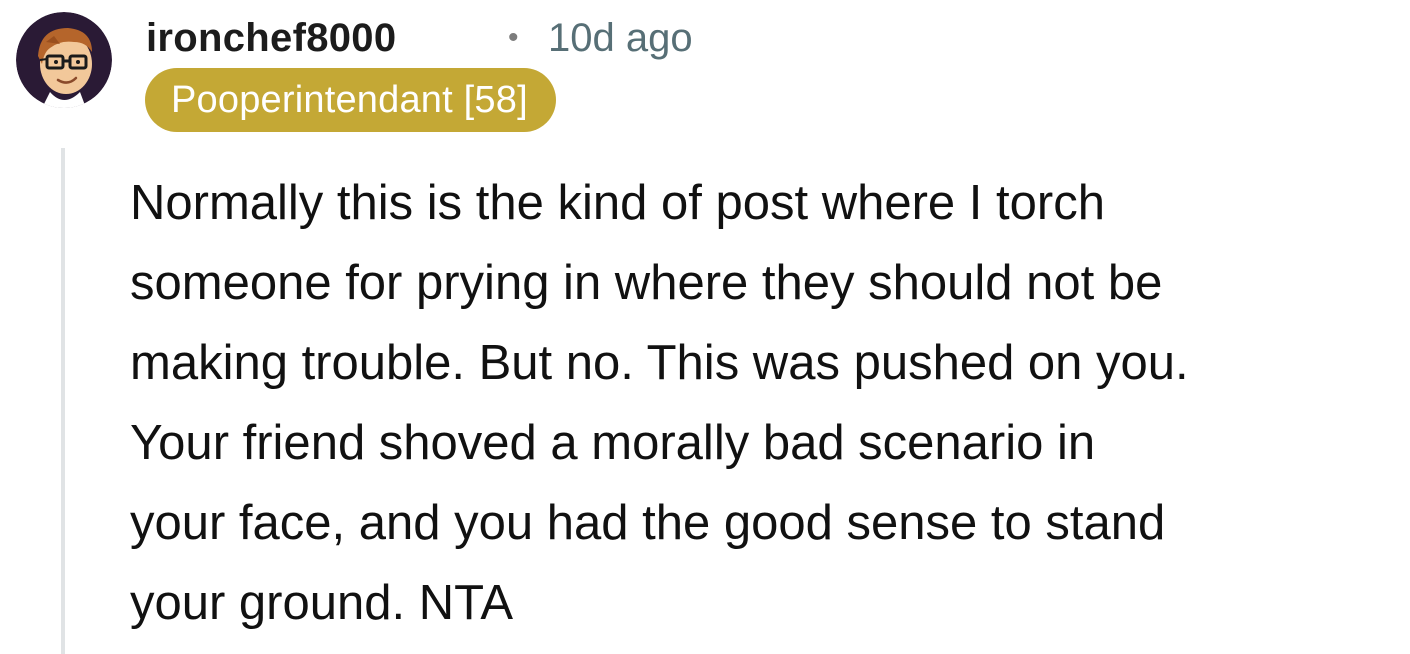 Image resolution: width=1410 pixels, height=654 pixels. I want to click on comment-body-line: your ground. NTA, so click(322, 603).